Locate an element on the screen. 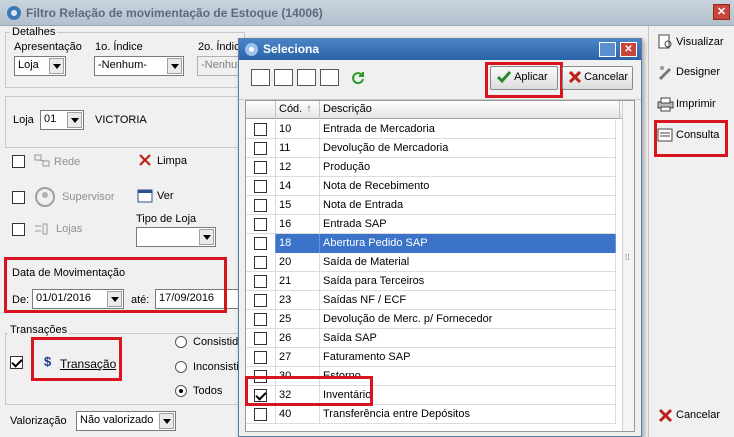 Image resolution: width=734 pixels, height=437 pixels. dialog-close-button: ✕ is located at coordinates (628, 49).